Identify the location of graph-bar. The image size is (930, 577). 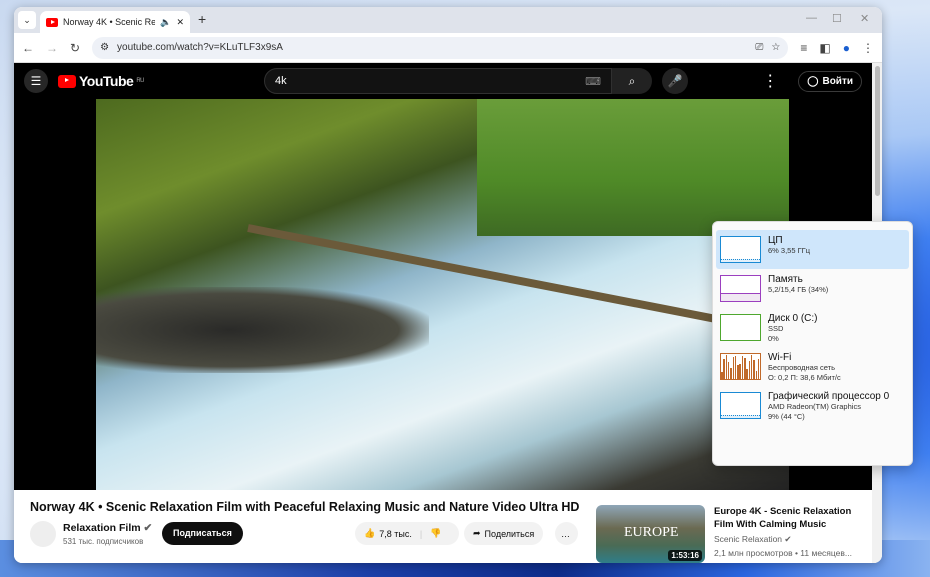
(760, 367).